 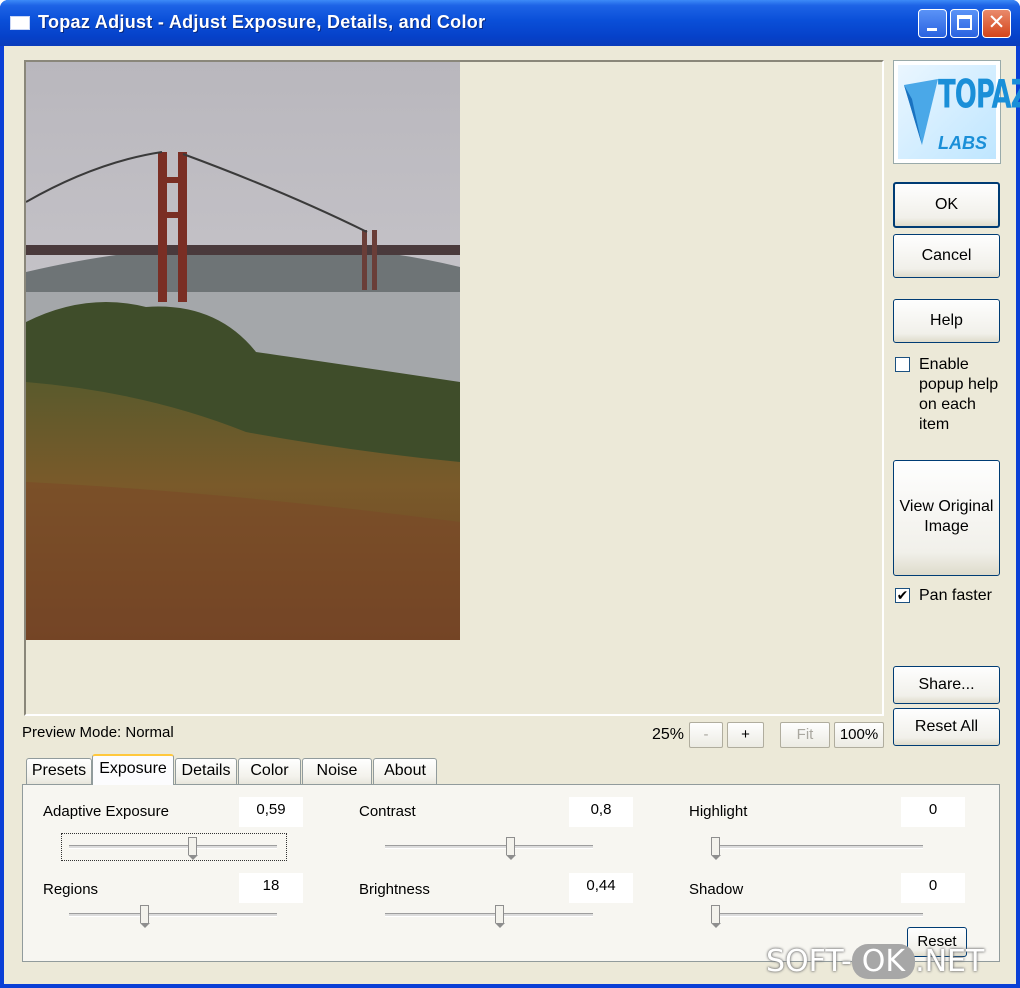 I want to click on shadow-label: Shadow, so click(x=716, y=889).